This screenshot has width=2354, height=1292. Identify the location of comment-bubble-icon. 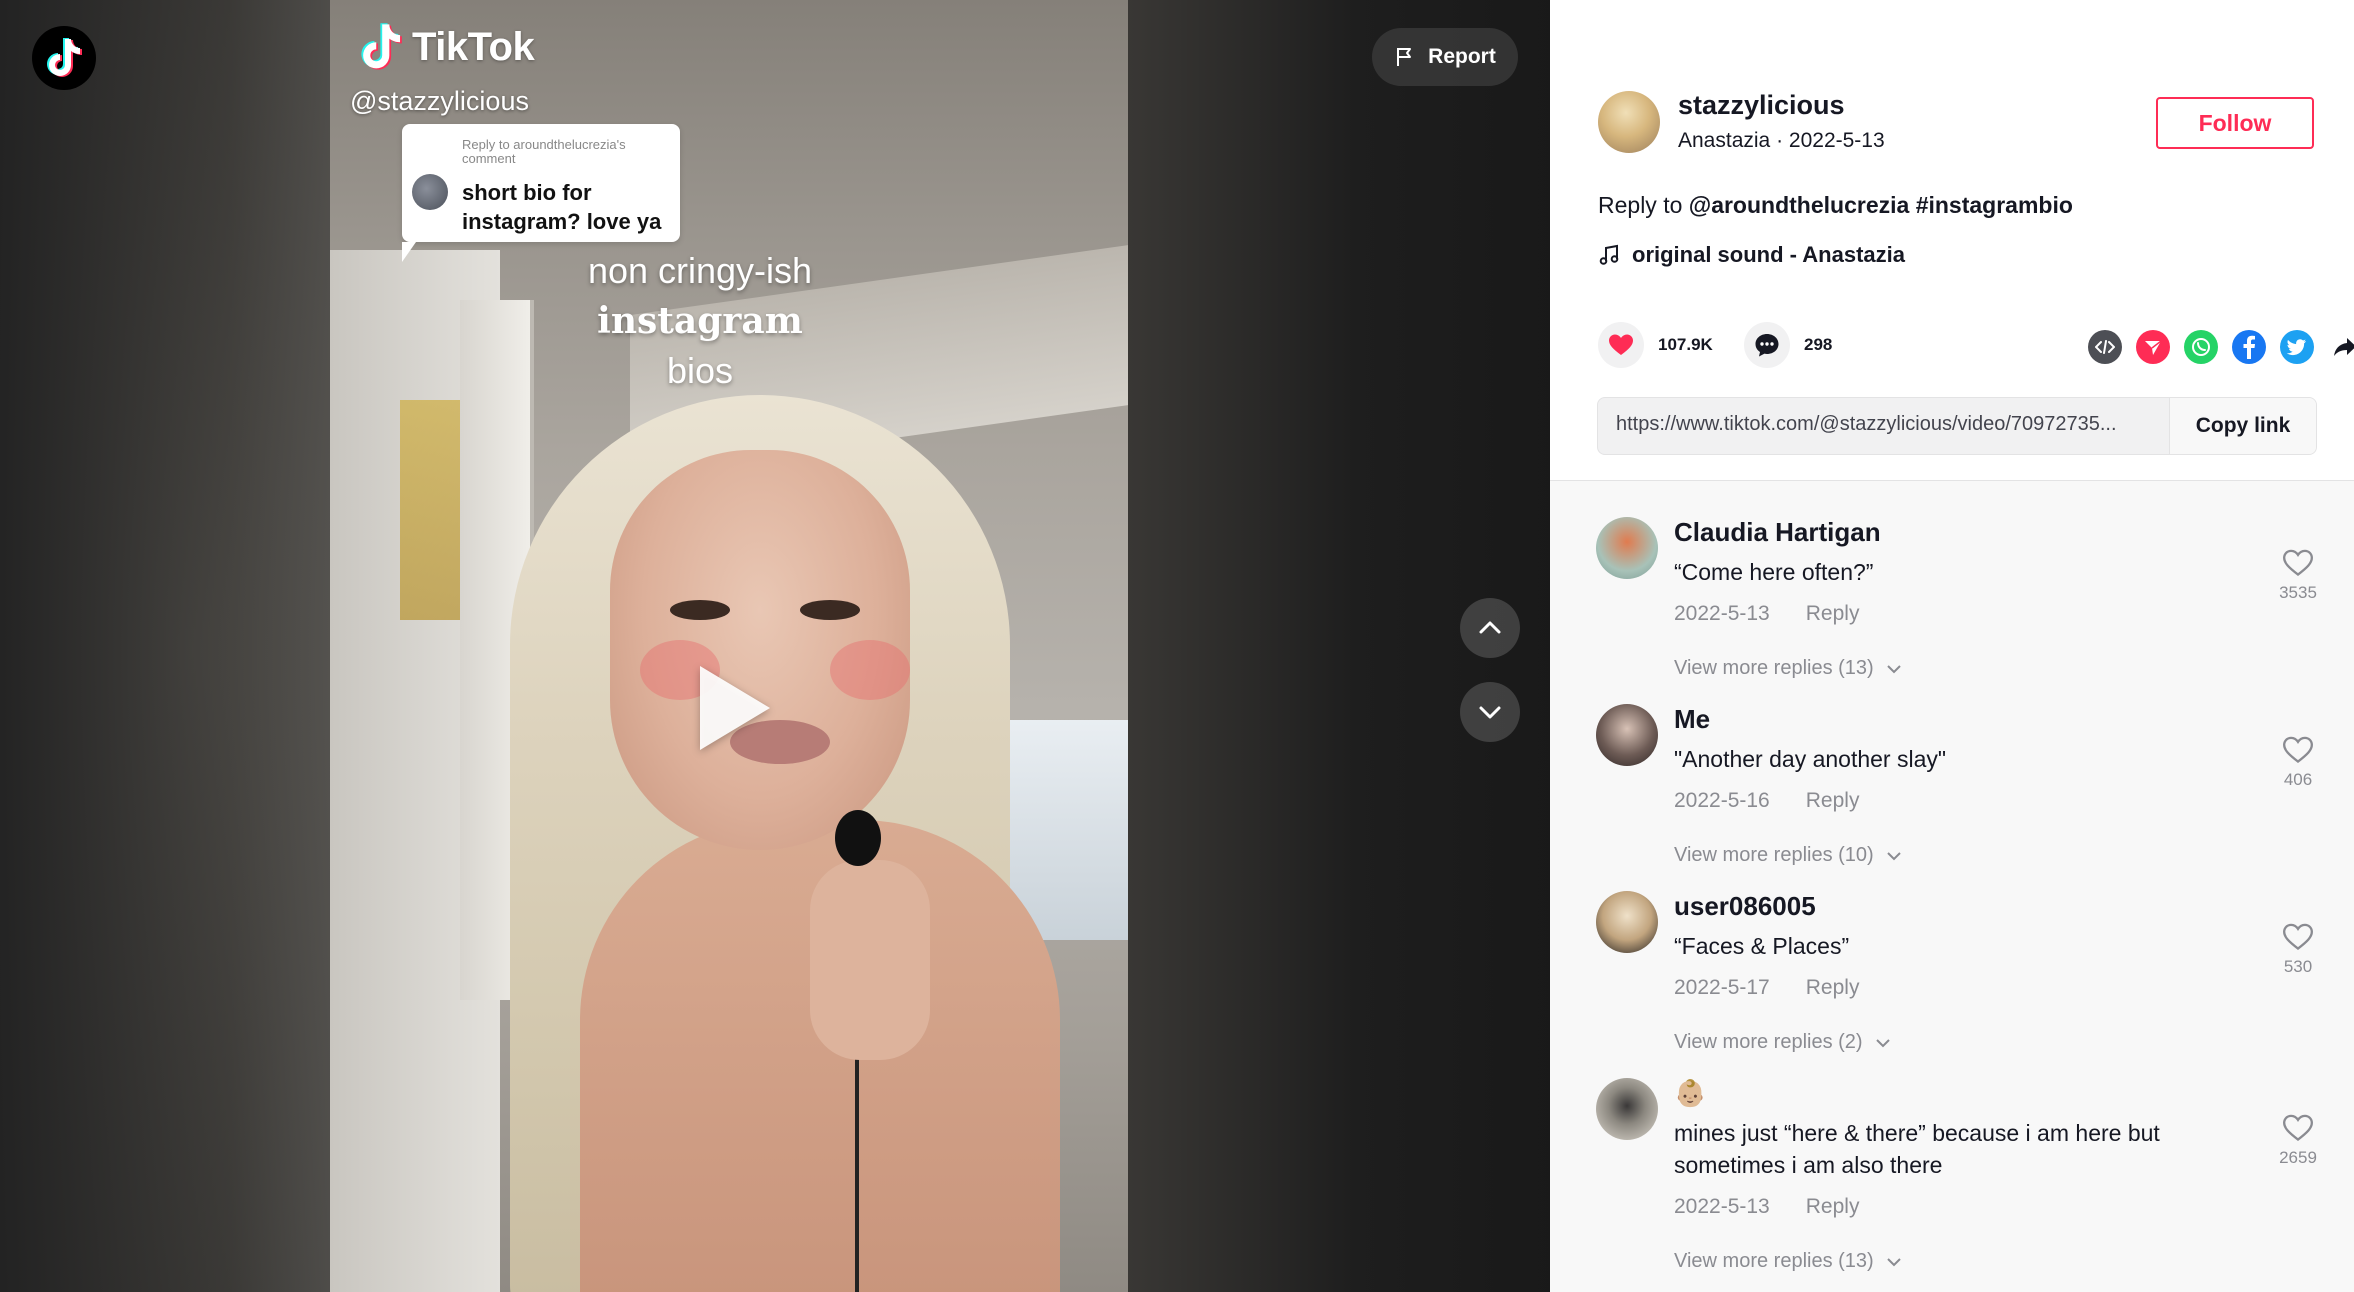
(1767, 345).